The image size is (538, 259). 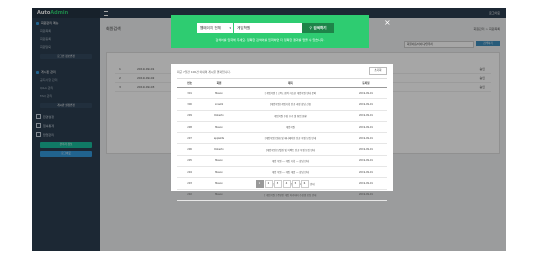 What do you see at coordinates (286, 184) in the screenshot?
I see `page-4-button: 4` at bounding box center [286, 184].